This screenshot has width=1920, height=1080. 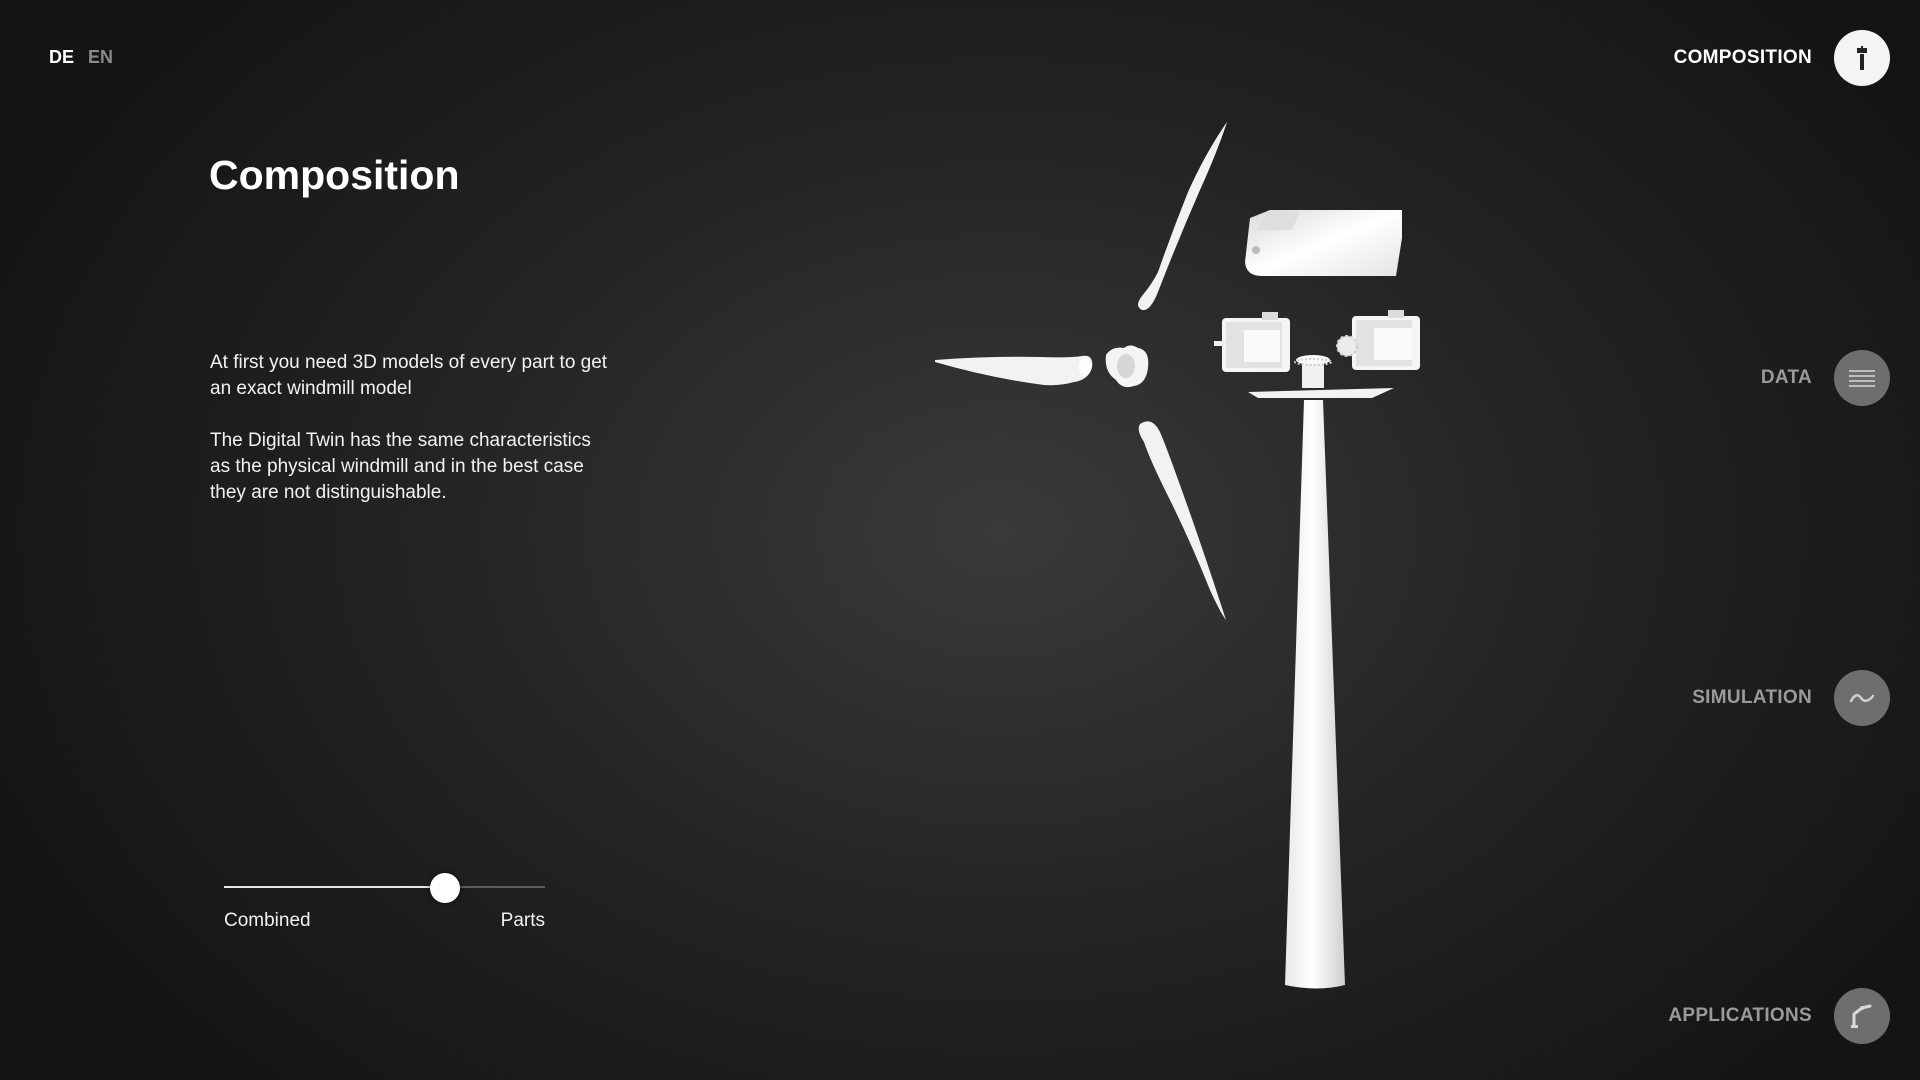 What do you see at coordinates (1315, 694) in the screenshot?
I see `tower` at bounding box center [1315, 694].